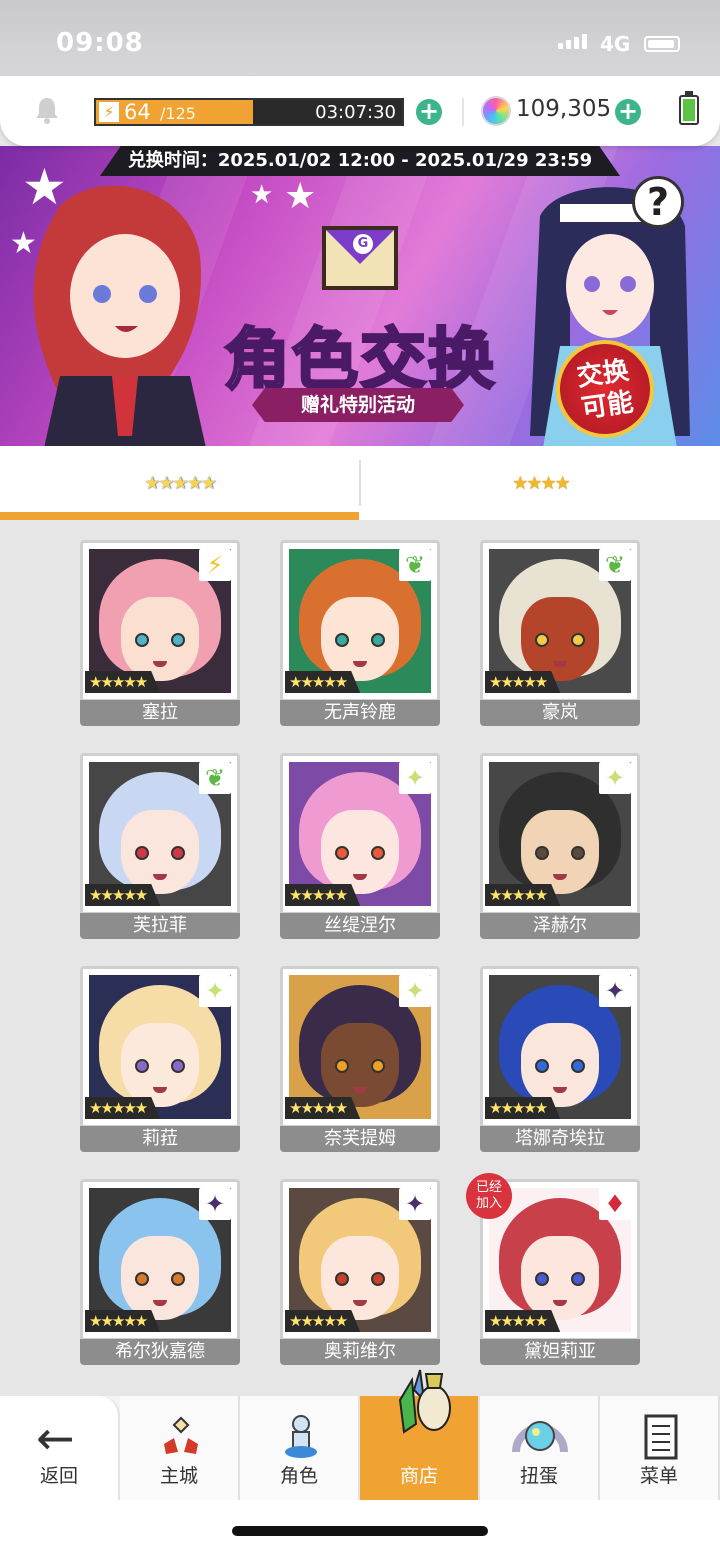 The height and width of the screenshot is (1558, 720). I want to click on character-card: ✦ ★★★★★ 泽赫尔, so click(560, 846).